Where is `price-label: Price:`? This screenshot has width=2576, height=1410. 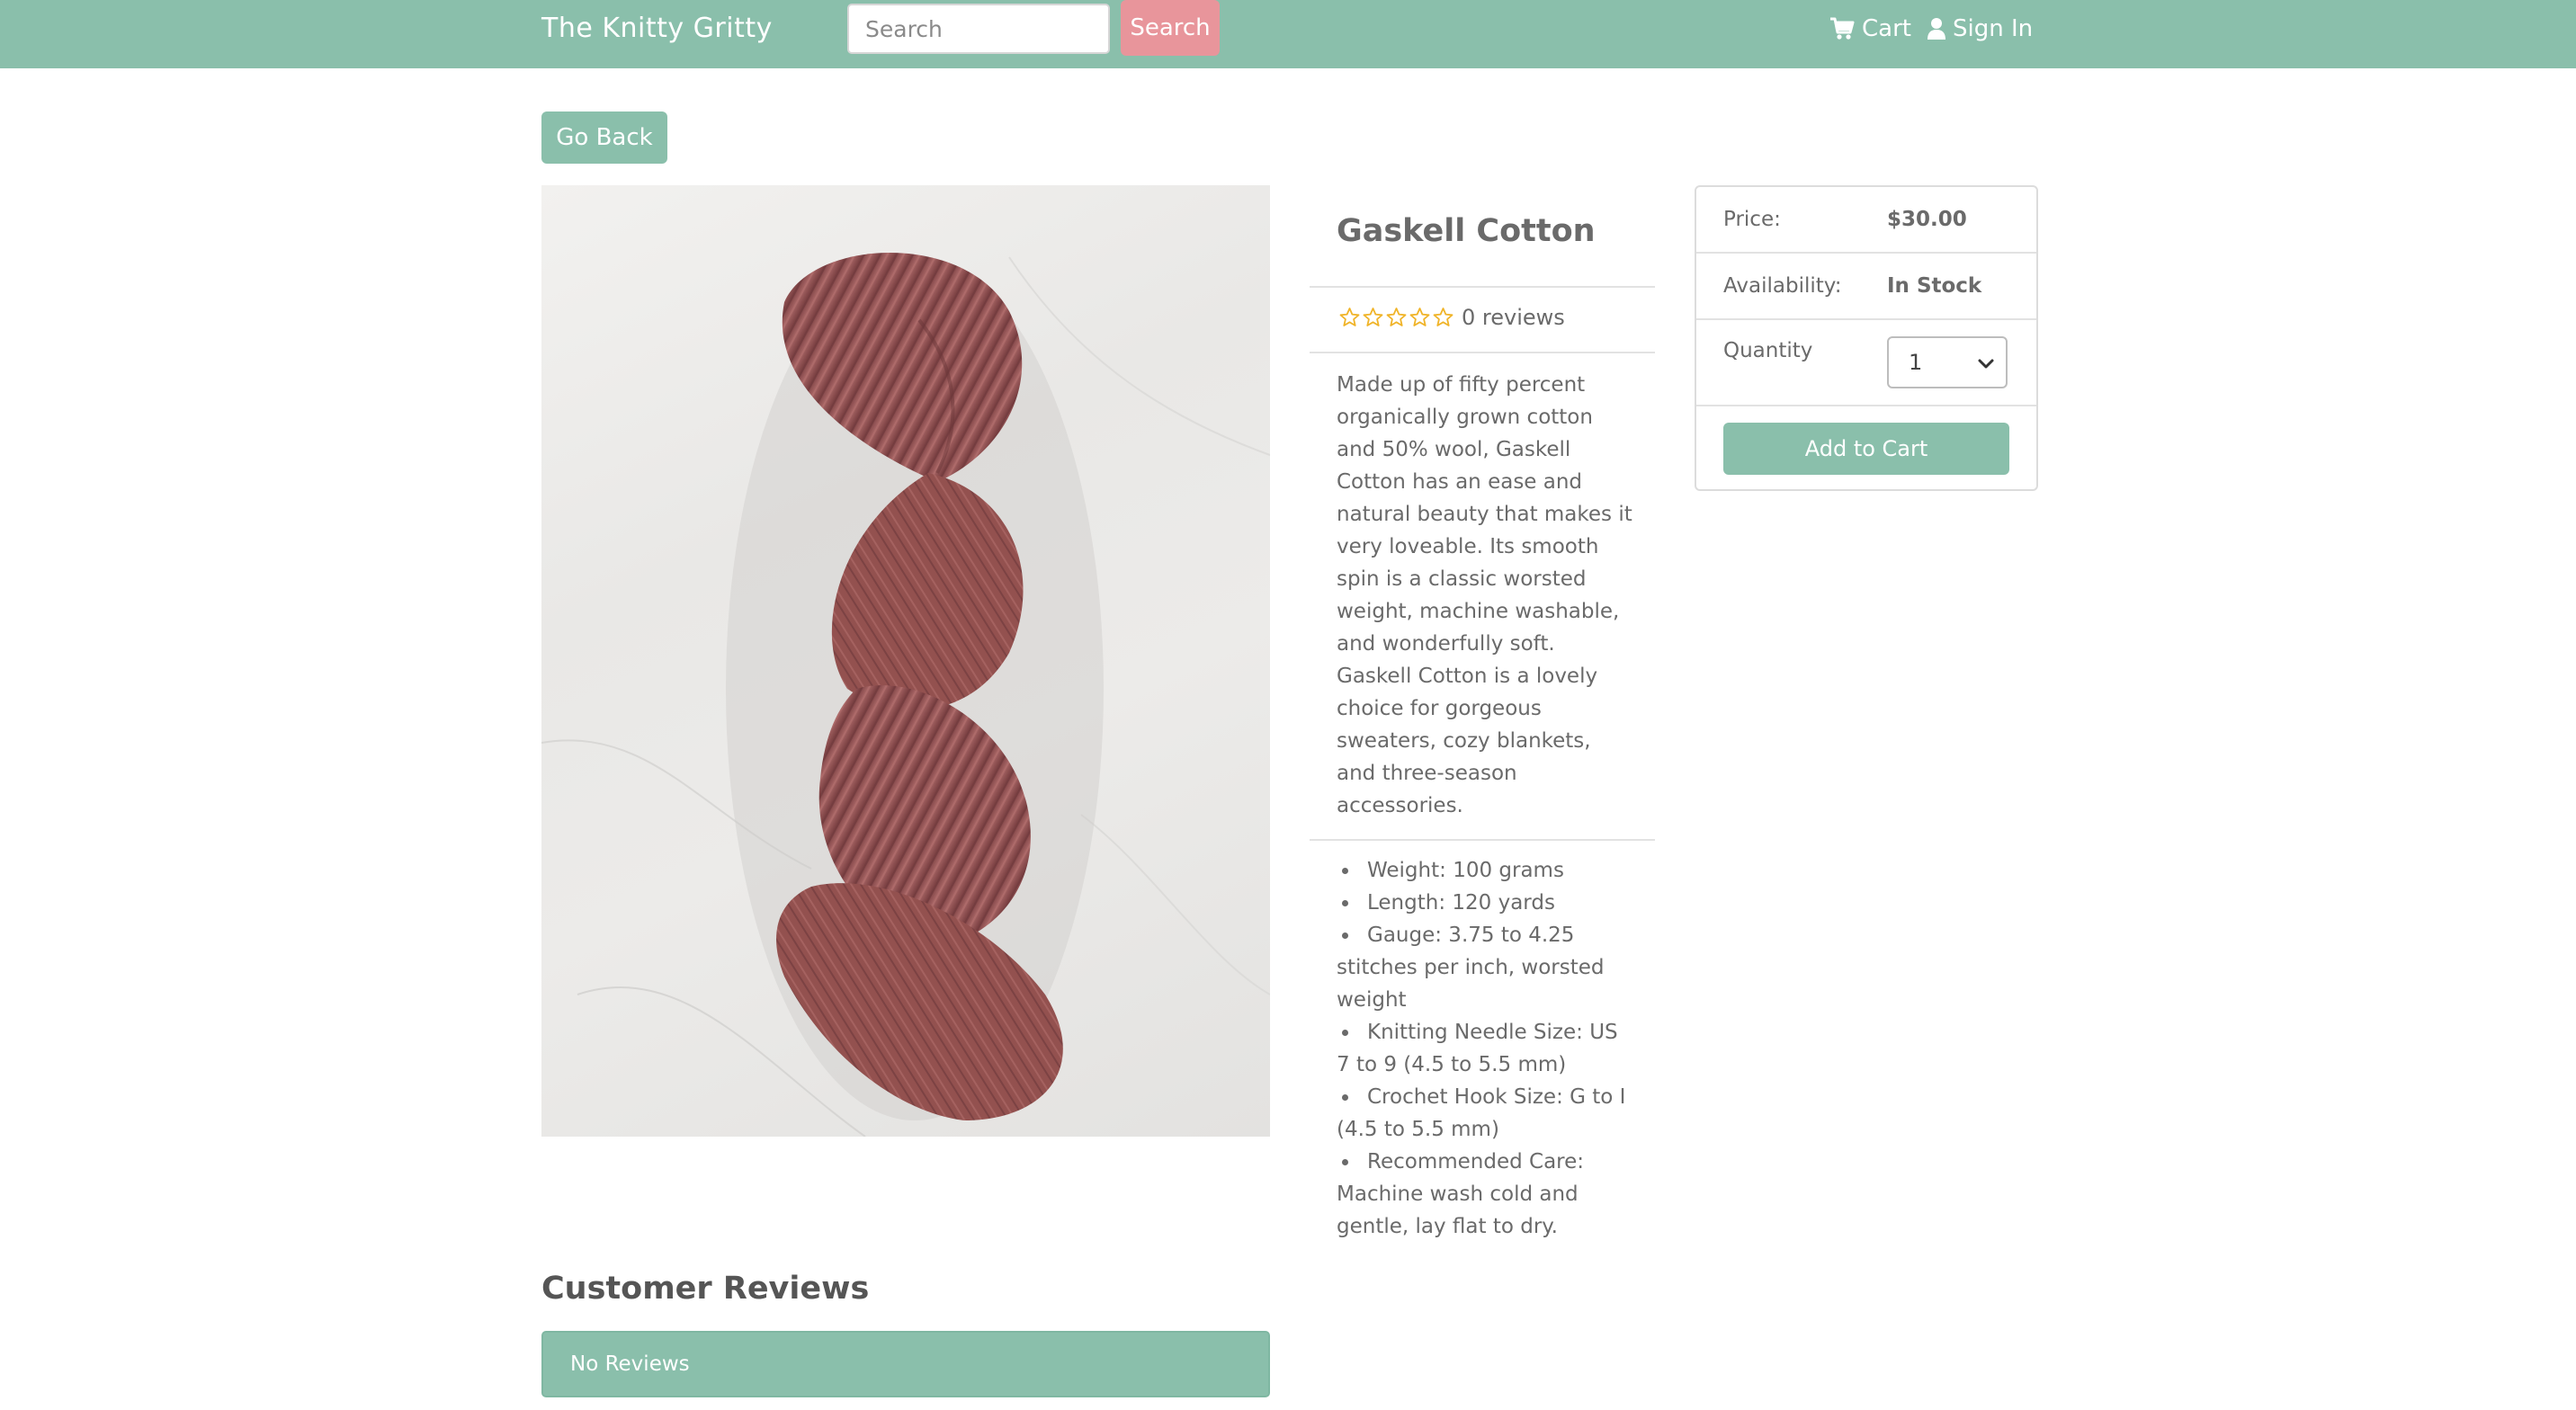
price-label: Price: is located at coordinates (1752, 220).